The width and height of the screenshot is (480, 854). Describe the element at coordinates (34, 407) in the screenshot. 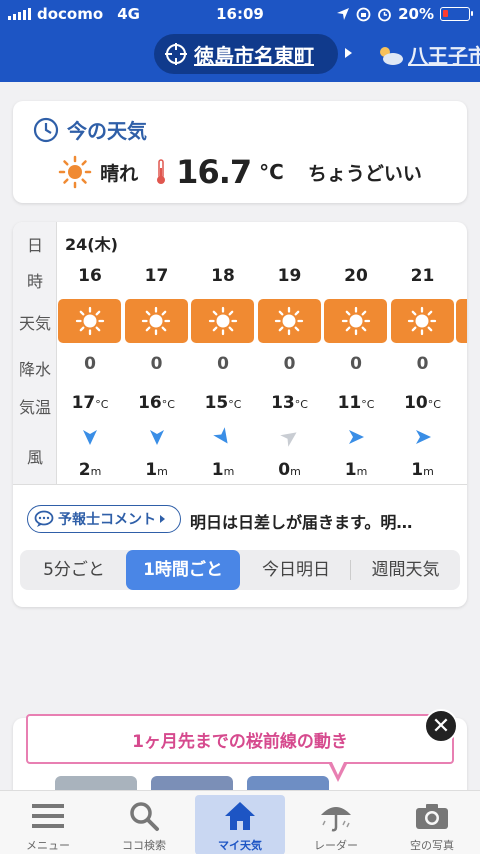

I see `label-temp: 気温` at that location.